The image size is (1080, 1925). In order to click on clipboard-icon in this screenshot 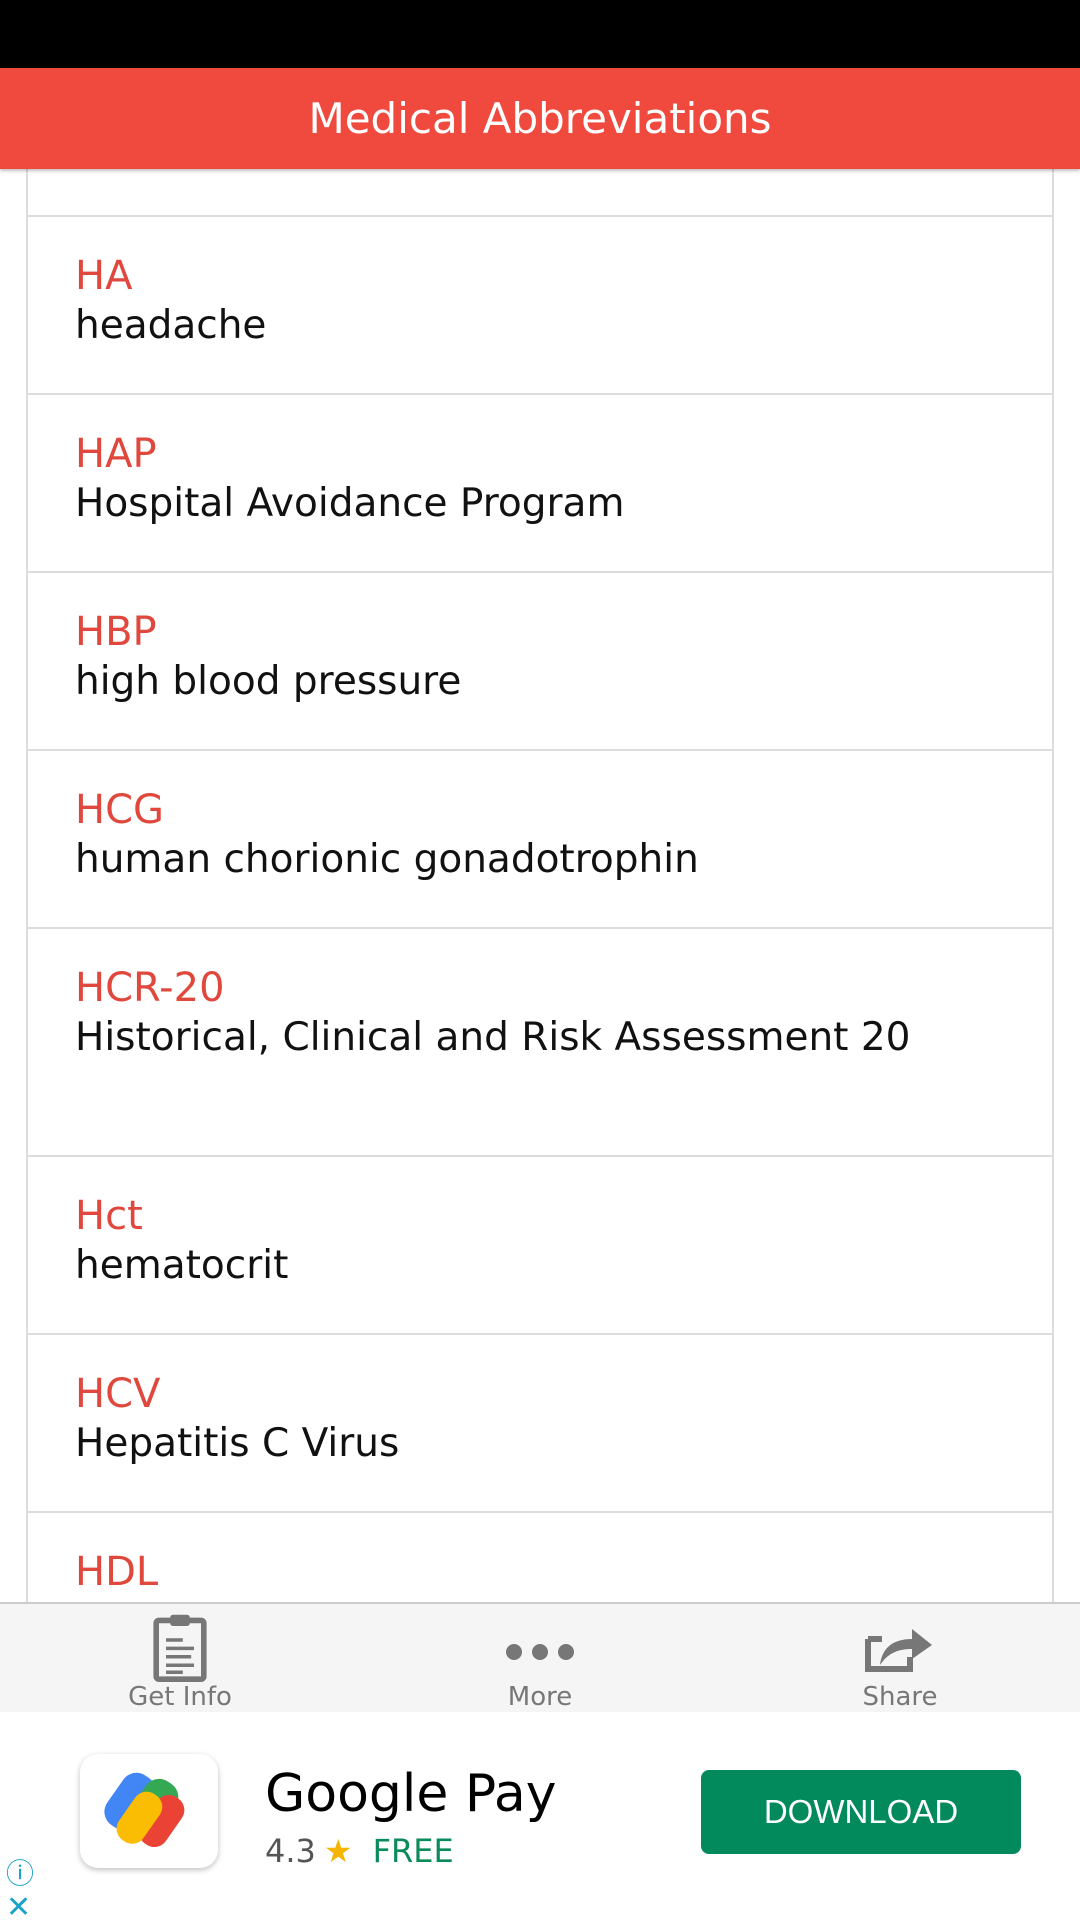, I will do `click(180, 1648)`.